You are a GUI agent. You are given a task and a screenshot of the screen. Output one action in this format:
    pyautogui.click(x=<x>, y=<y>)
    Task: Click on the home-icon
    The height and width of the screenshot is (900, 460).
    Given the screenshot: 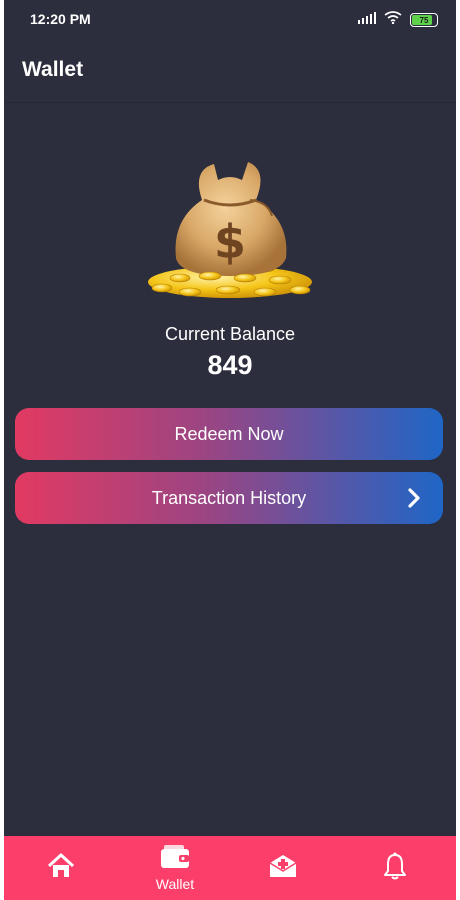 What is the action you would take?
    pyautogui.click(x=61, y=868)
    